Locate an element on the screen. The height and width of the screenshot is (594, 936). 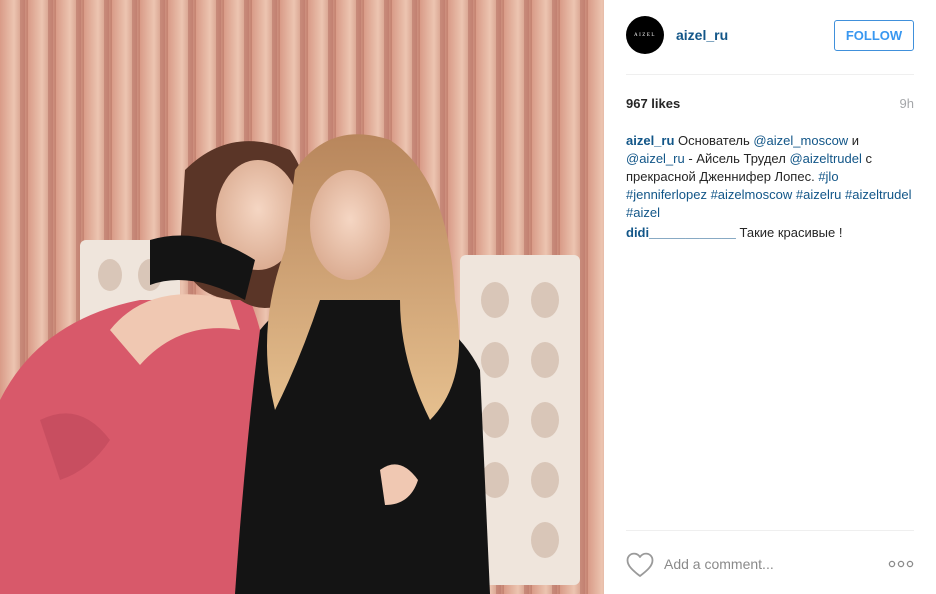
mention-link: @aizel_moscow is located at coordinates (800, 140).